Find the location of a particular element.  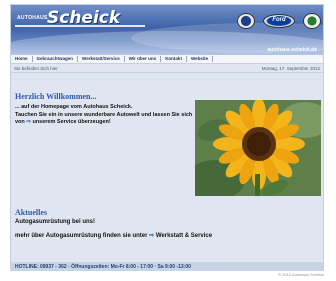

news-item: Autogasumrüstung bei uns! is located at coordinates (55, 222).